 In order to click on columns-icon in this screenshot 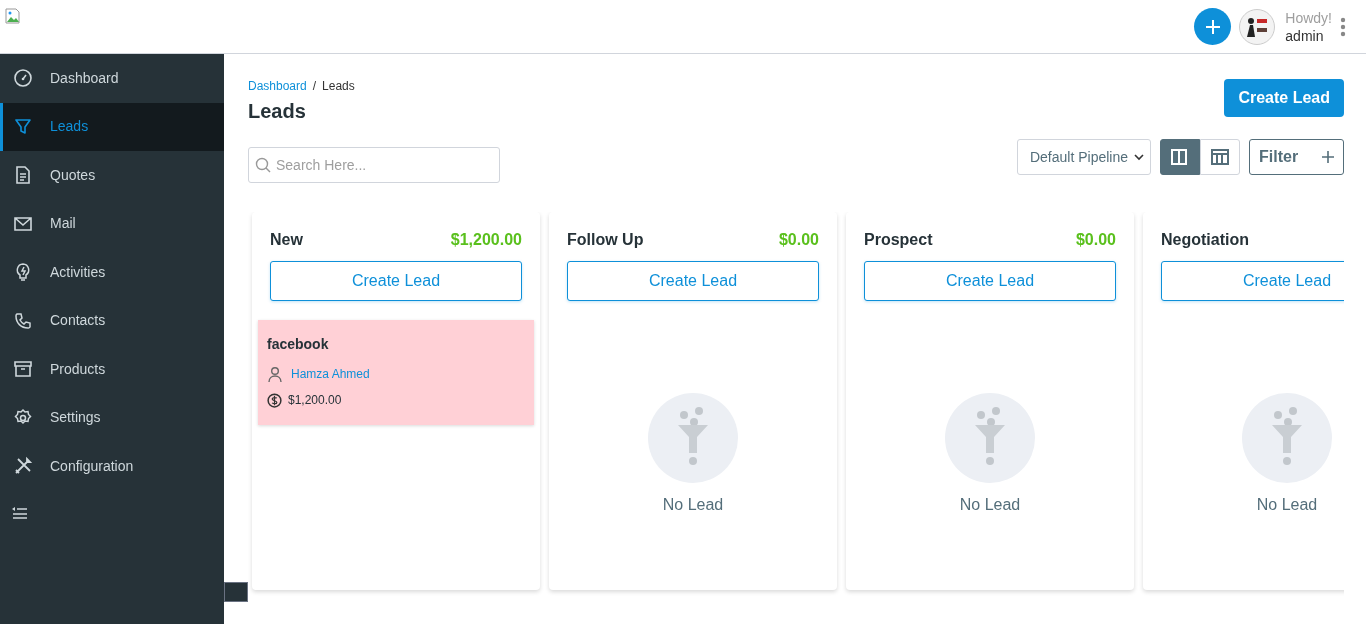, I will do `click(1180, 157)`.